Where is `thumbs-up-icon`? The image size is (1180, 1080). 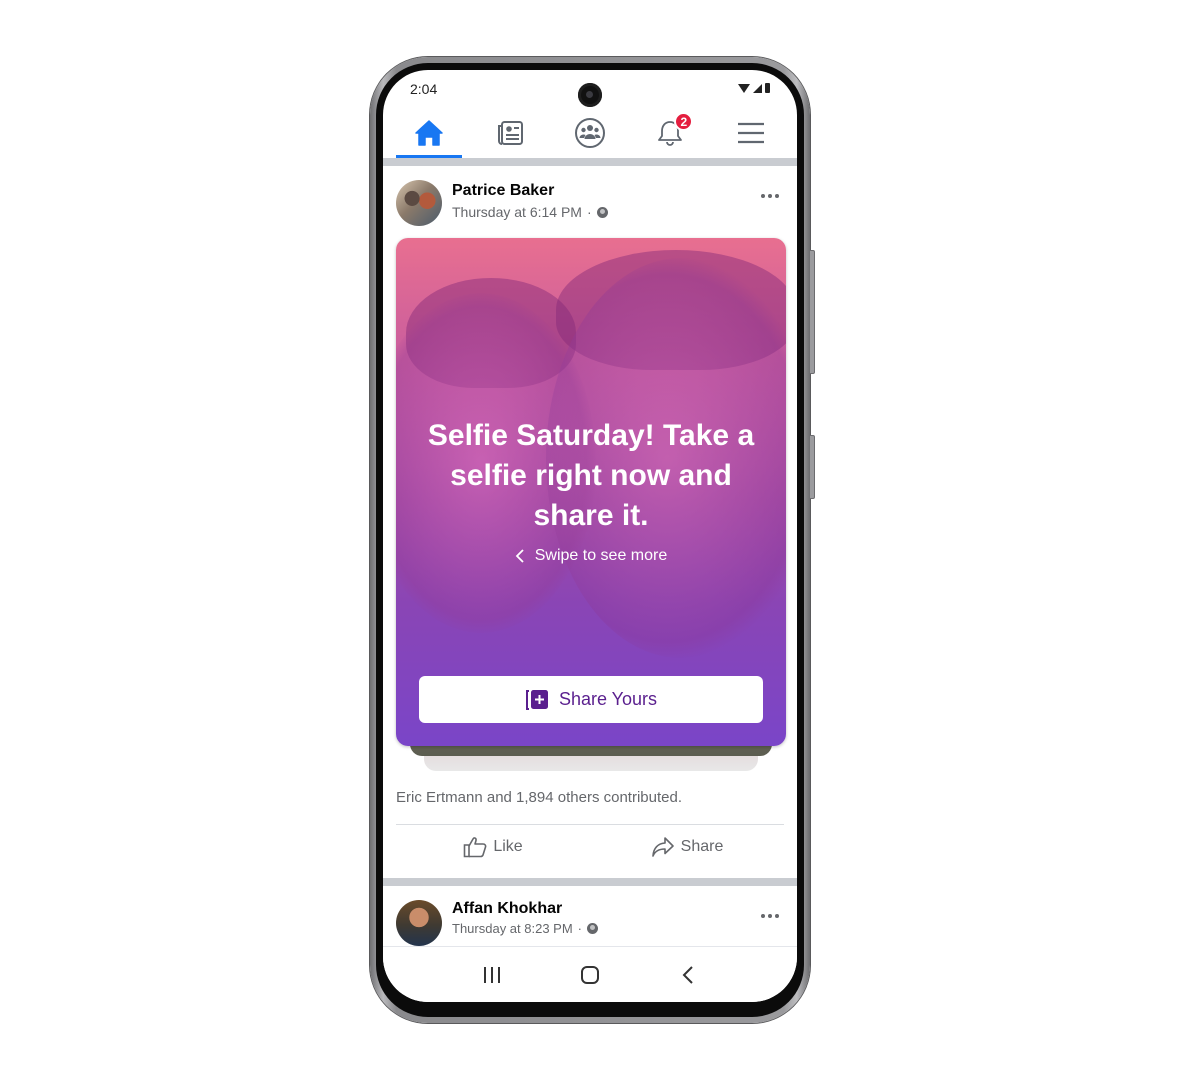 thumbs-up-icon is located at coordinates (475, 847).